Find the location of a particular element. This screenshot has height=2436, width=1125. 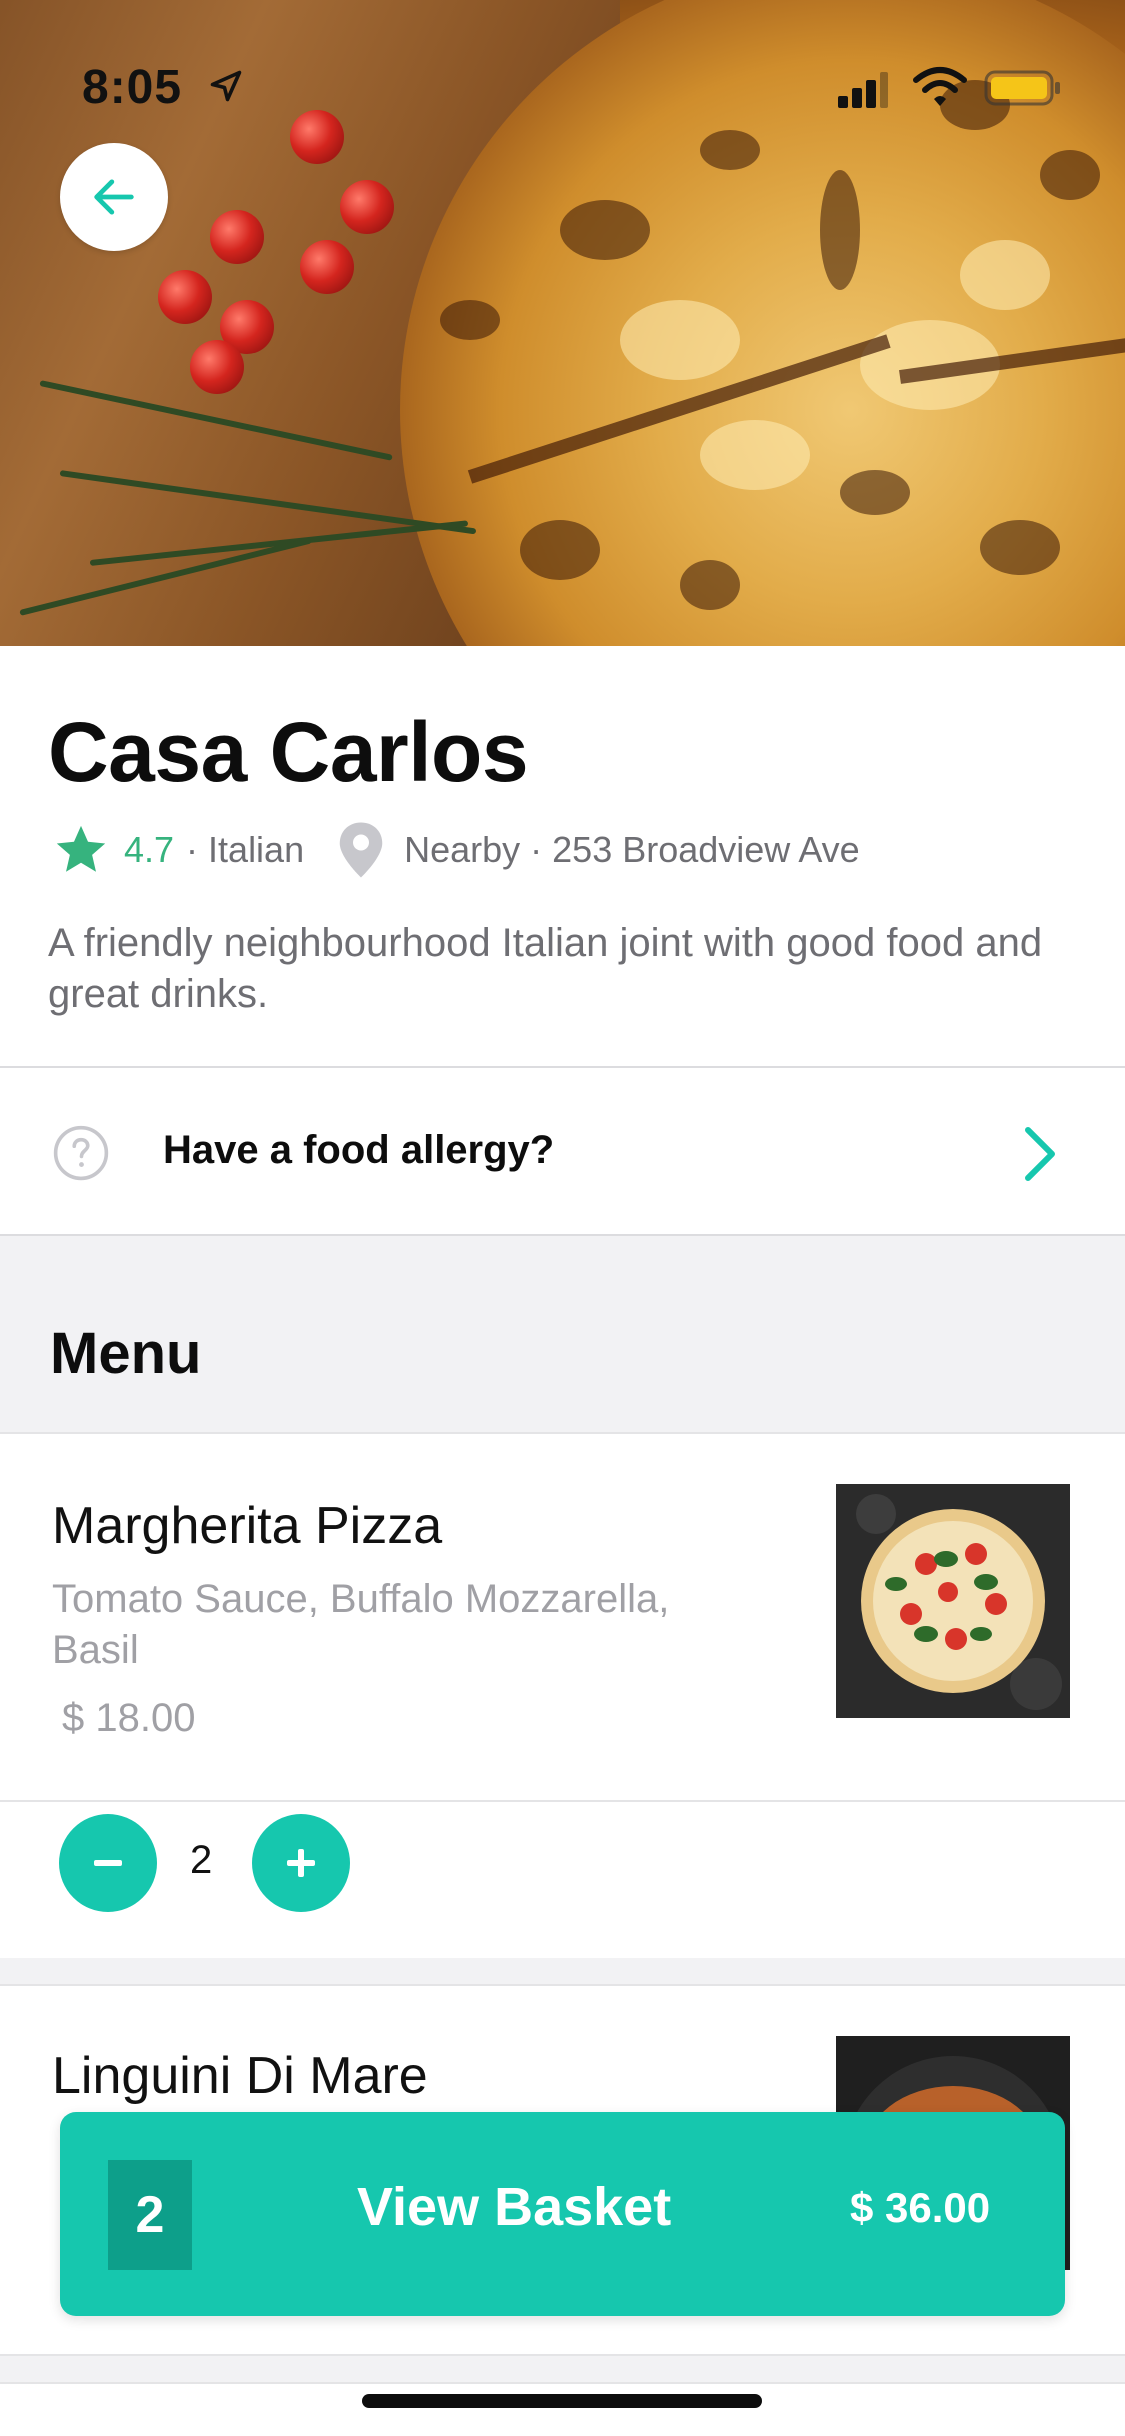

restaurant-name: Casa Carlos is located at coordinates (288, 752).